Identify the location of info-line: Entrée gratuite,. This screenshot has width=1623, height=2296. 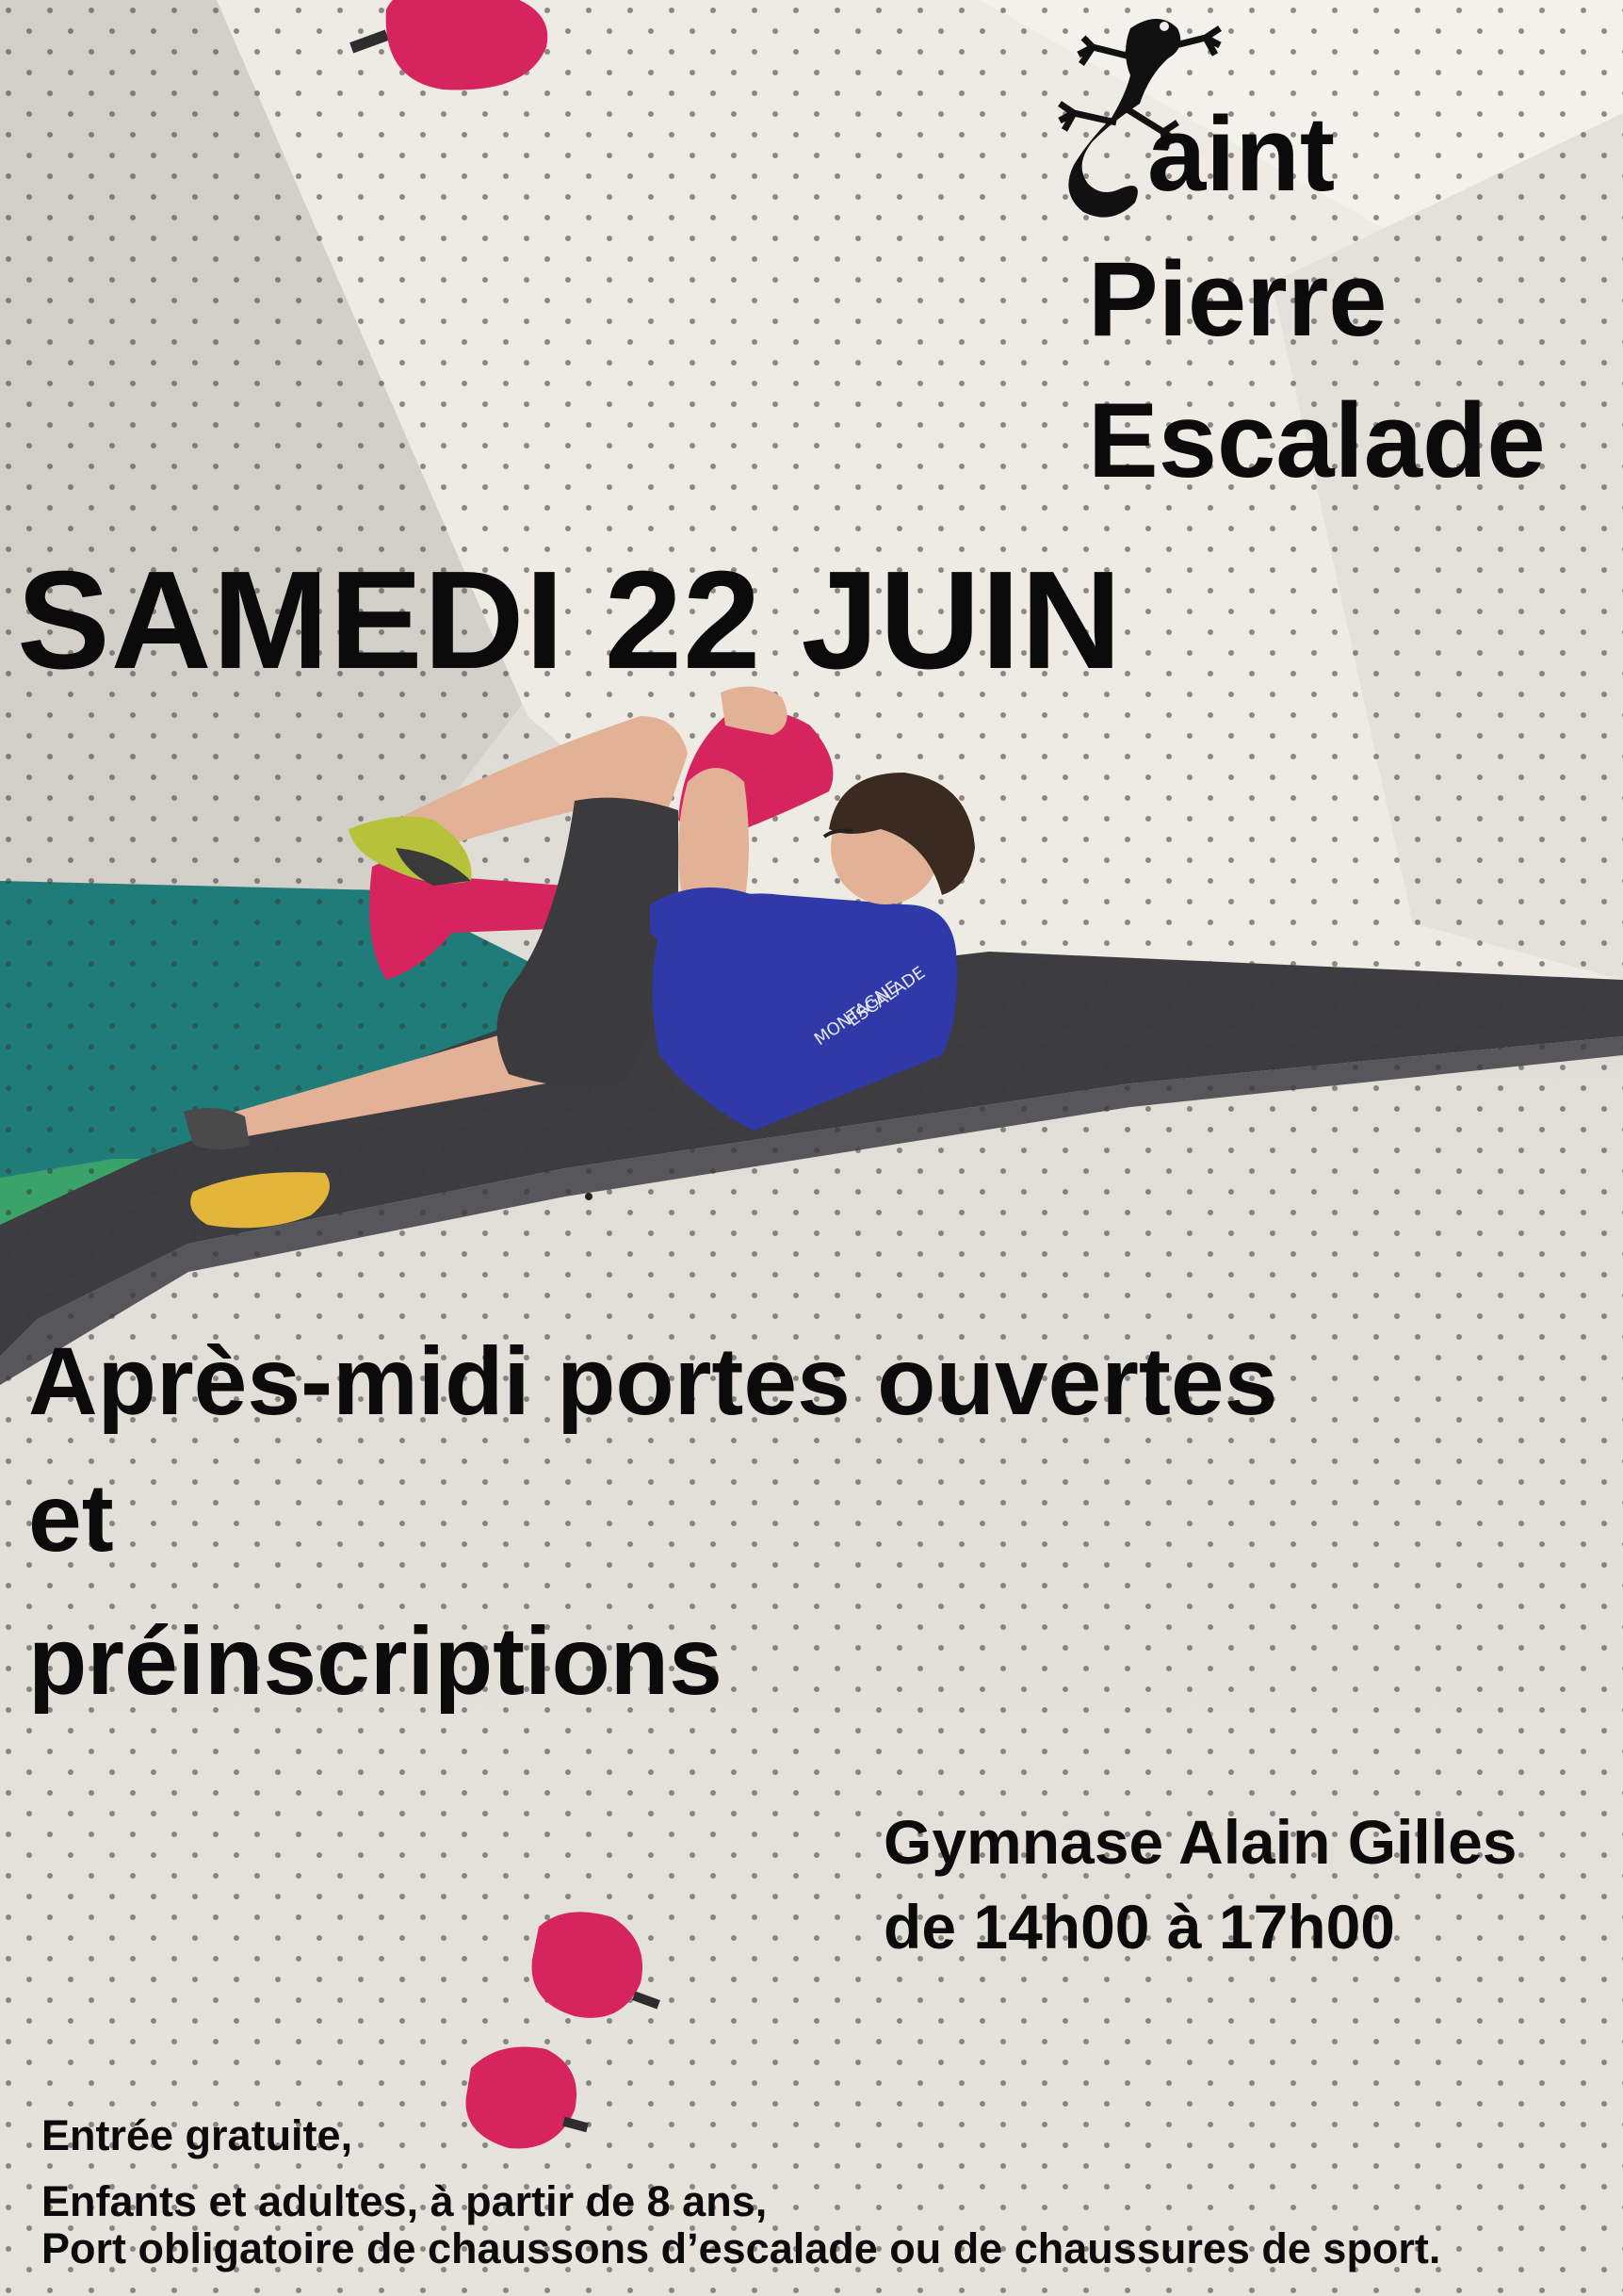
(197, 2135).